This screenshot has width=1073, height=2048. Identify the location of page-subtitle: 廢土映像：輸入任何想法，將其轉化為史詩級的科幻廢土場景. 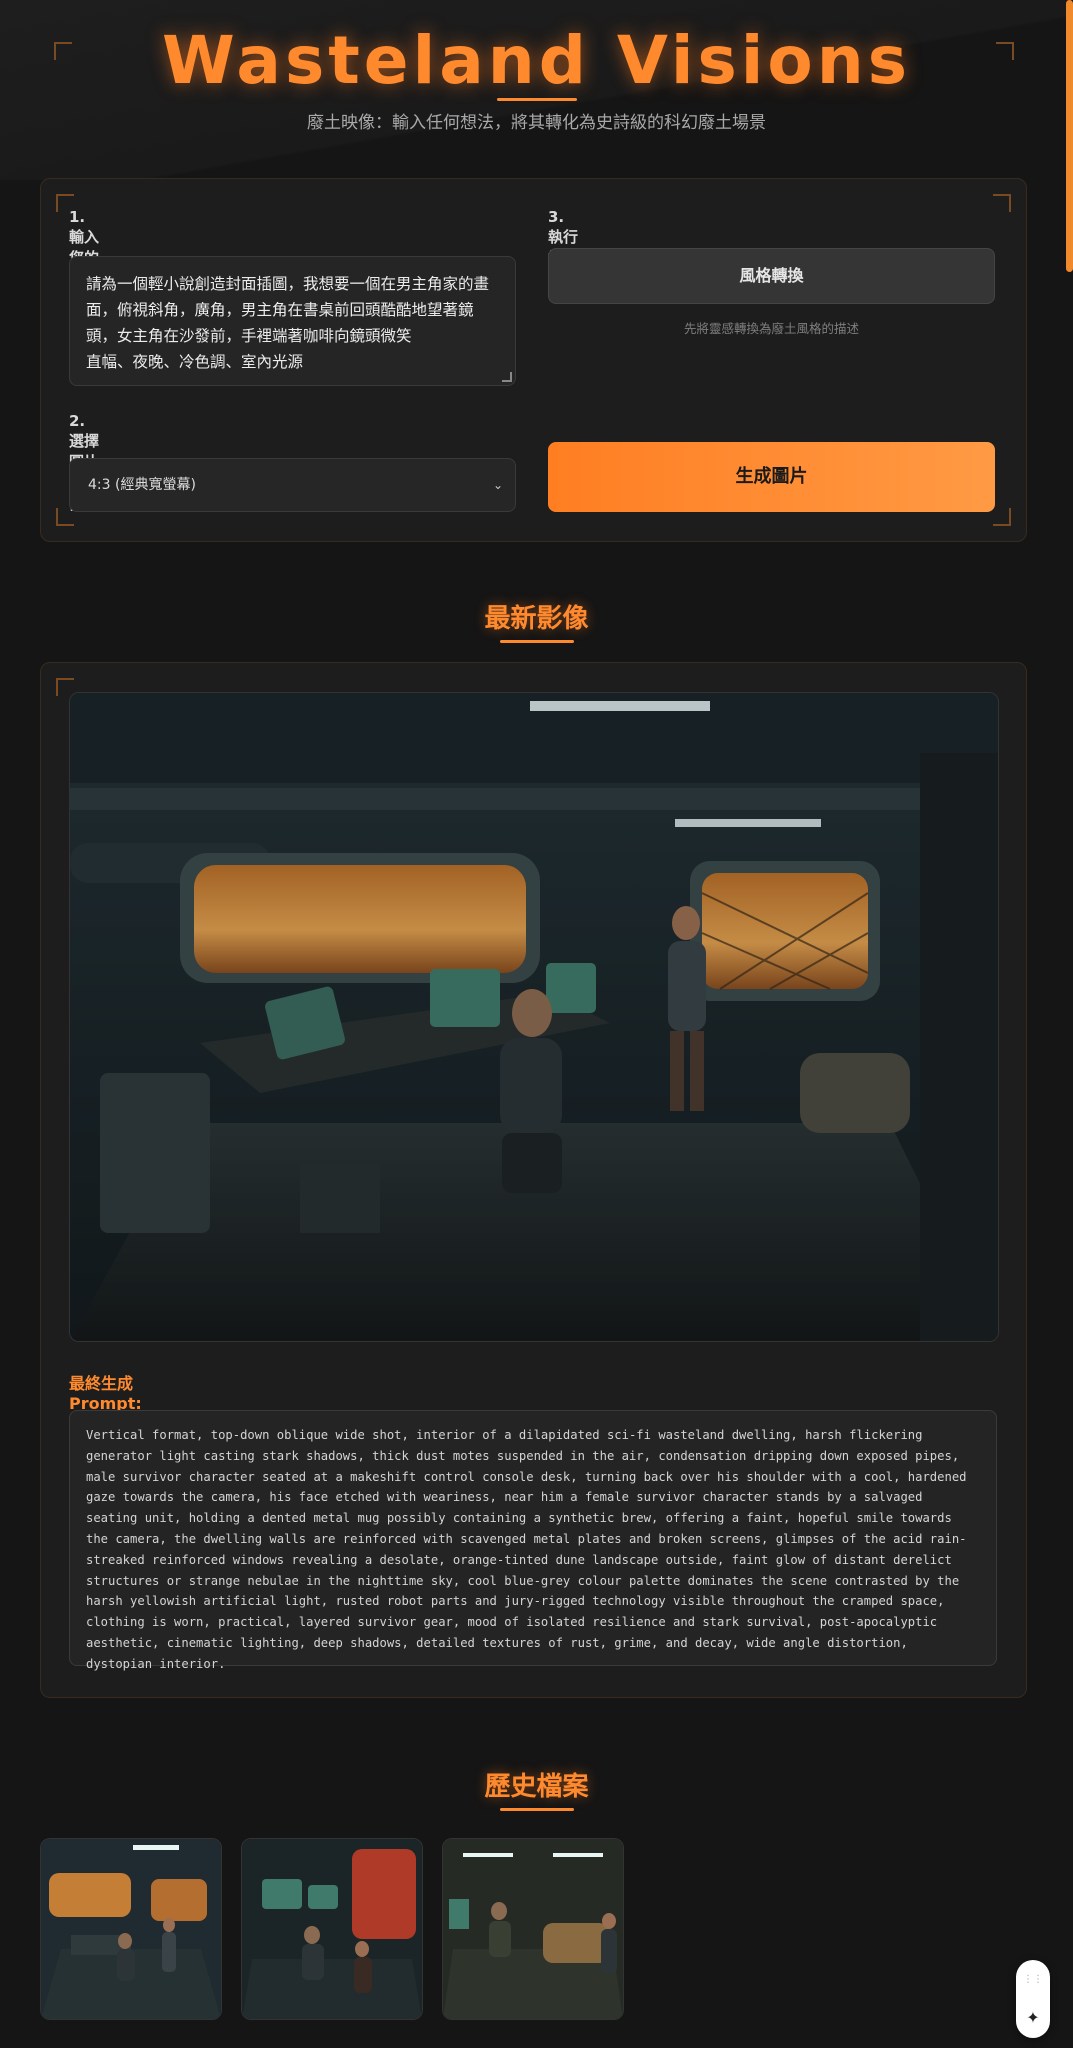
(536, 123).